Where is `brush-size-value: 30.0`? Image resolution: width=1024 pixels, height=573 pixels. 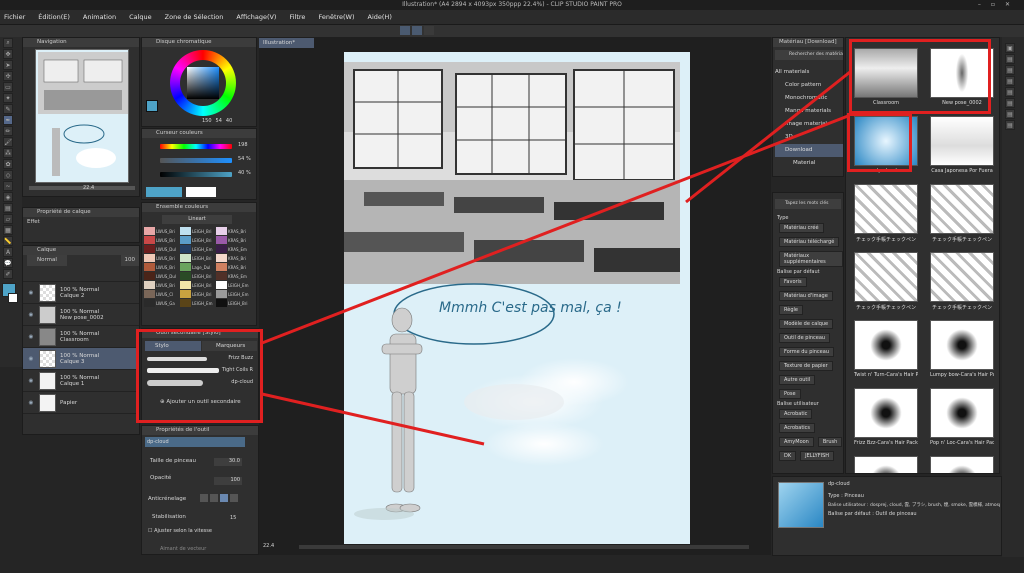
brush-size-value: 30.0 is located at coordinates (228, 462).